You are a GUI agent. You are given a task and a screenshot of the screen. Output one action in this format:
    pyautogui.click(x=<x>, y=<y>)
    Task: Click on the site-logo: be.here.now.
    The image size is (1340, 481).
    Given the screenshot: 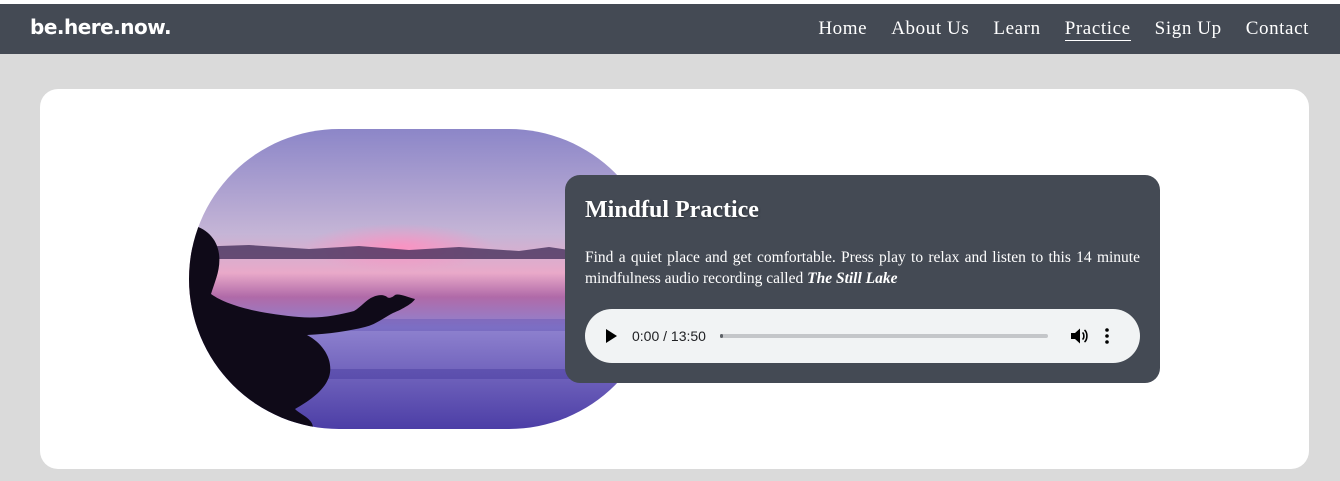 What is the action you would take?
    pyautogui.click(x=101, y=27)
    